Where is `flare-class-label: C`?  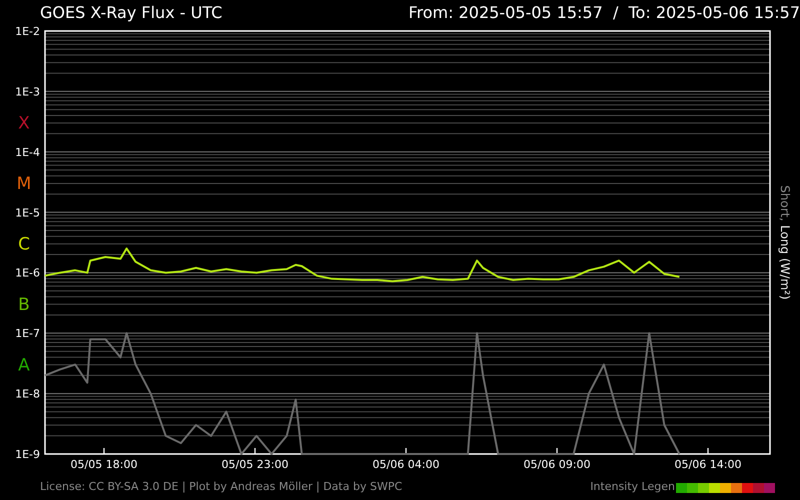 flare-class-label: C is located at coordinates (24, 244).